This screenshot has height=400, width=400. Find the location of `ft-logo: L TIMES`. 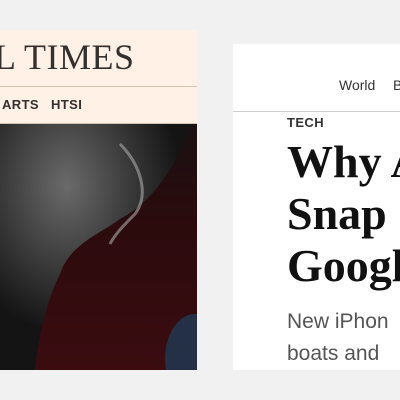

ft-logo: L TIMES is located at coordinates (67, 57).